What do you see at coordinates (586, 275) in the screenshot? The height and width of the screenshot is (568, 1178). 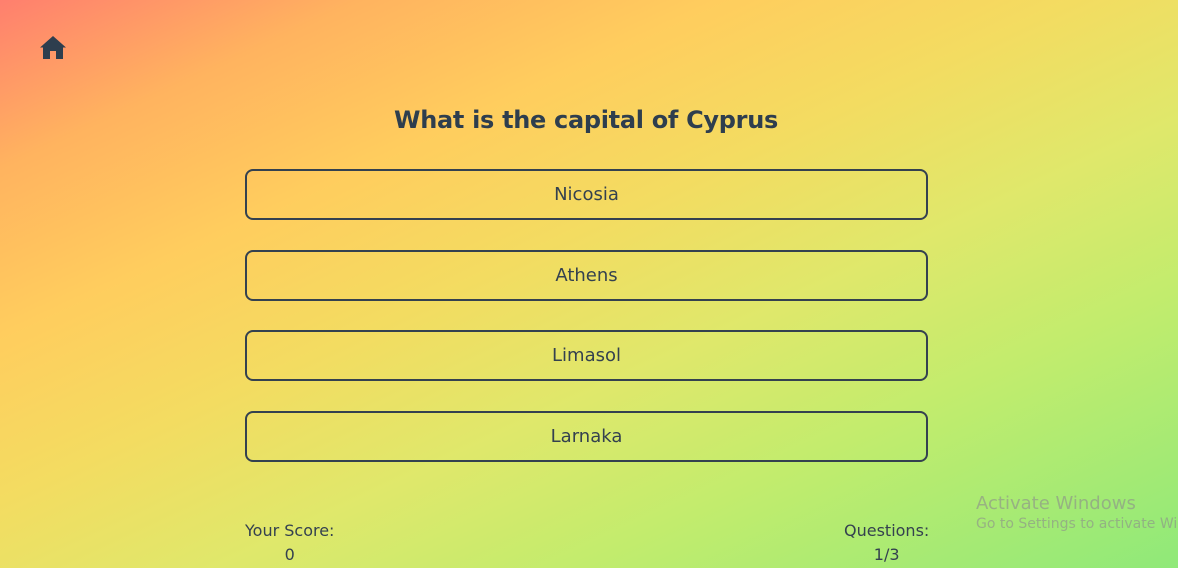 I see `answer-option-2: Athens` at bounding box center [586, 275].